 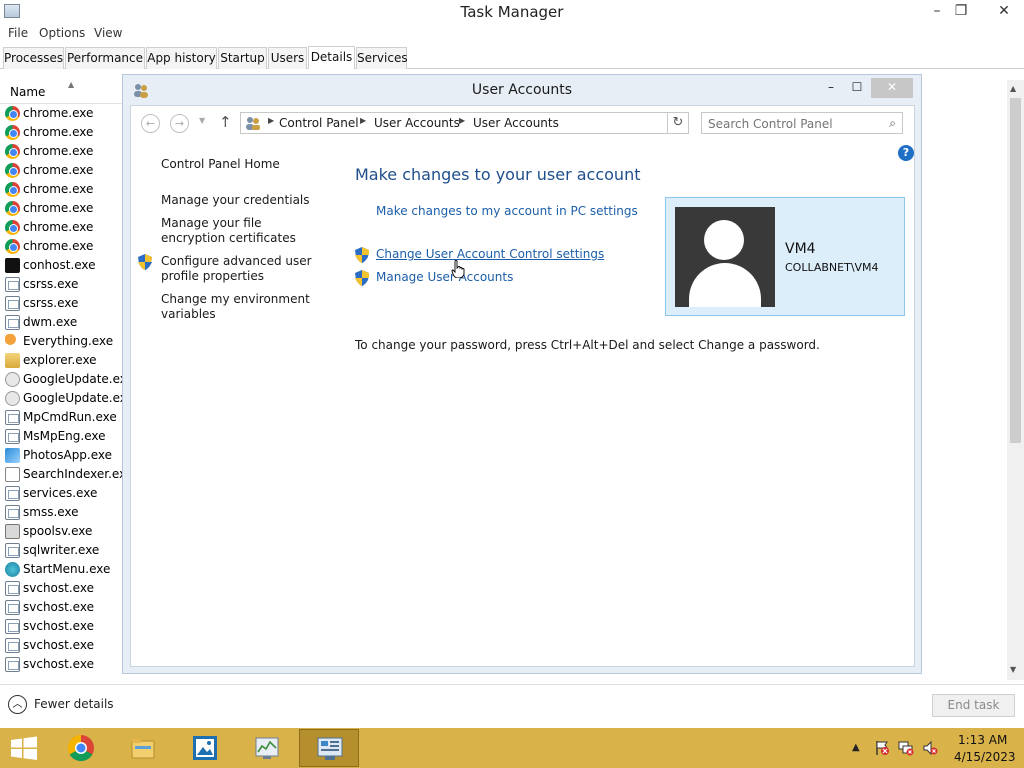 What do you see at coordinates (150, 123) in the screenshot?
I see `back-arrow-icon: ←` at bounding box center [150, 123].